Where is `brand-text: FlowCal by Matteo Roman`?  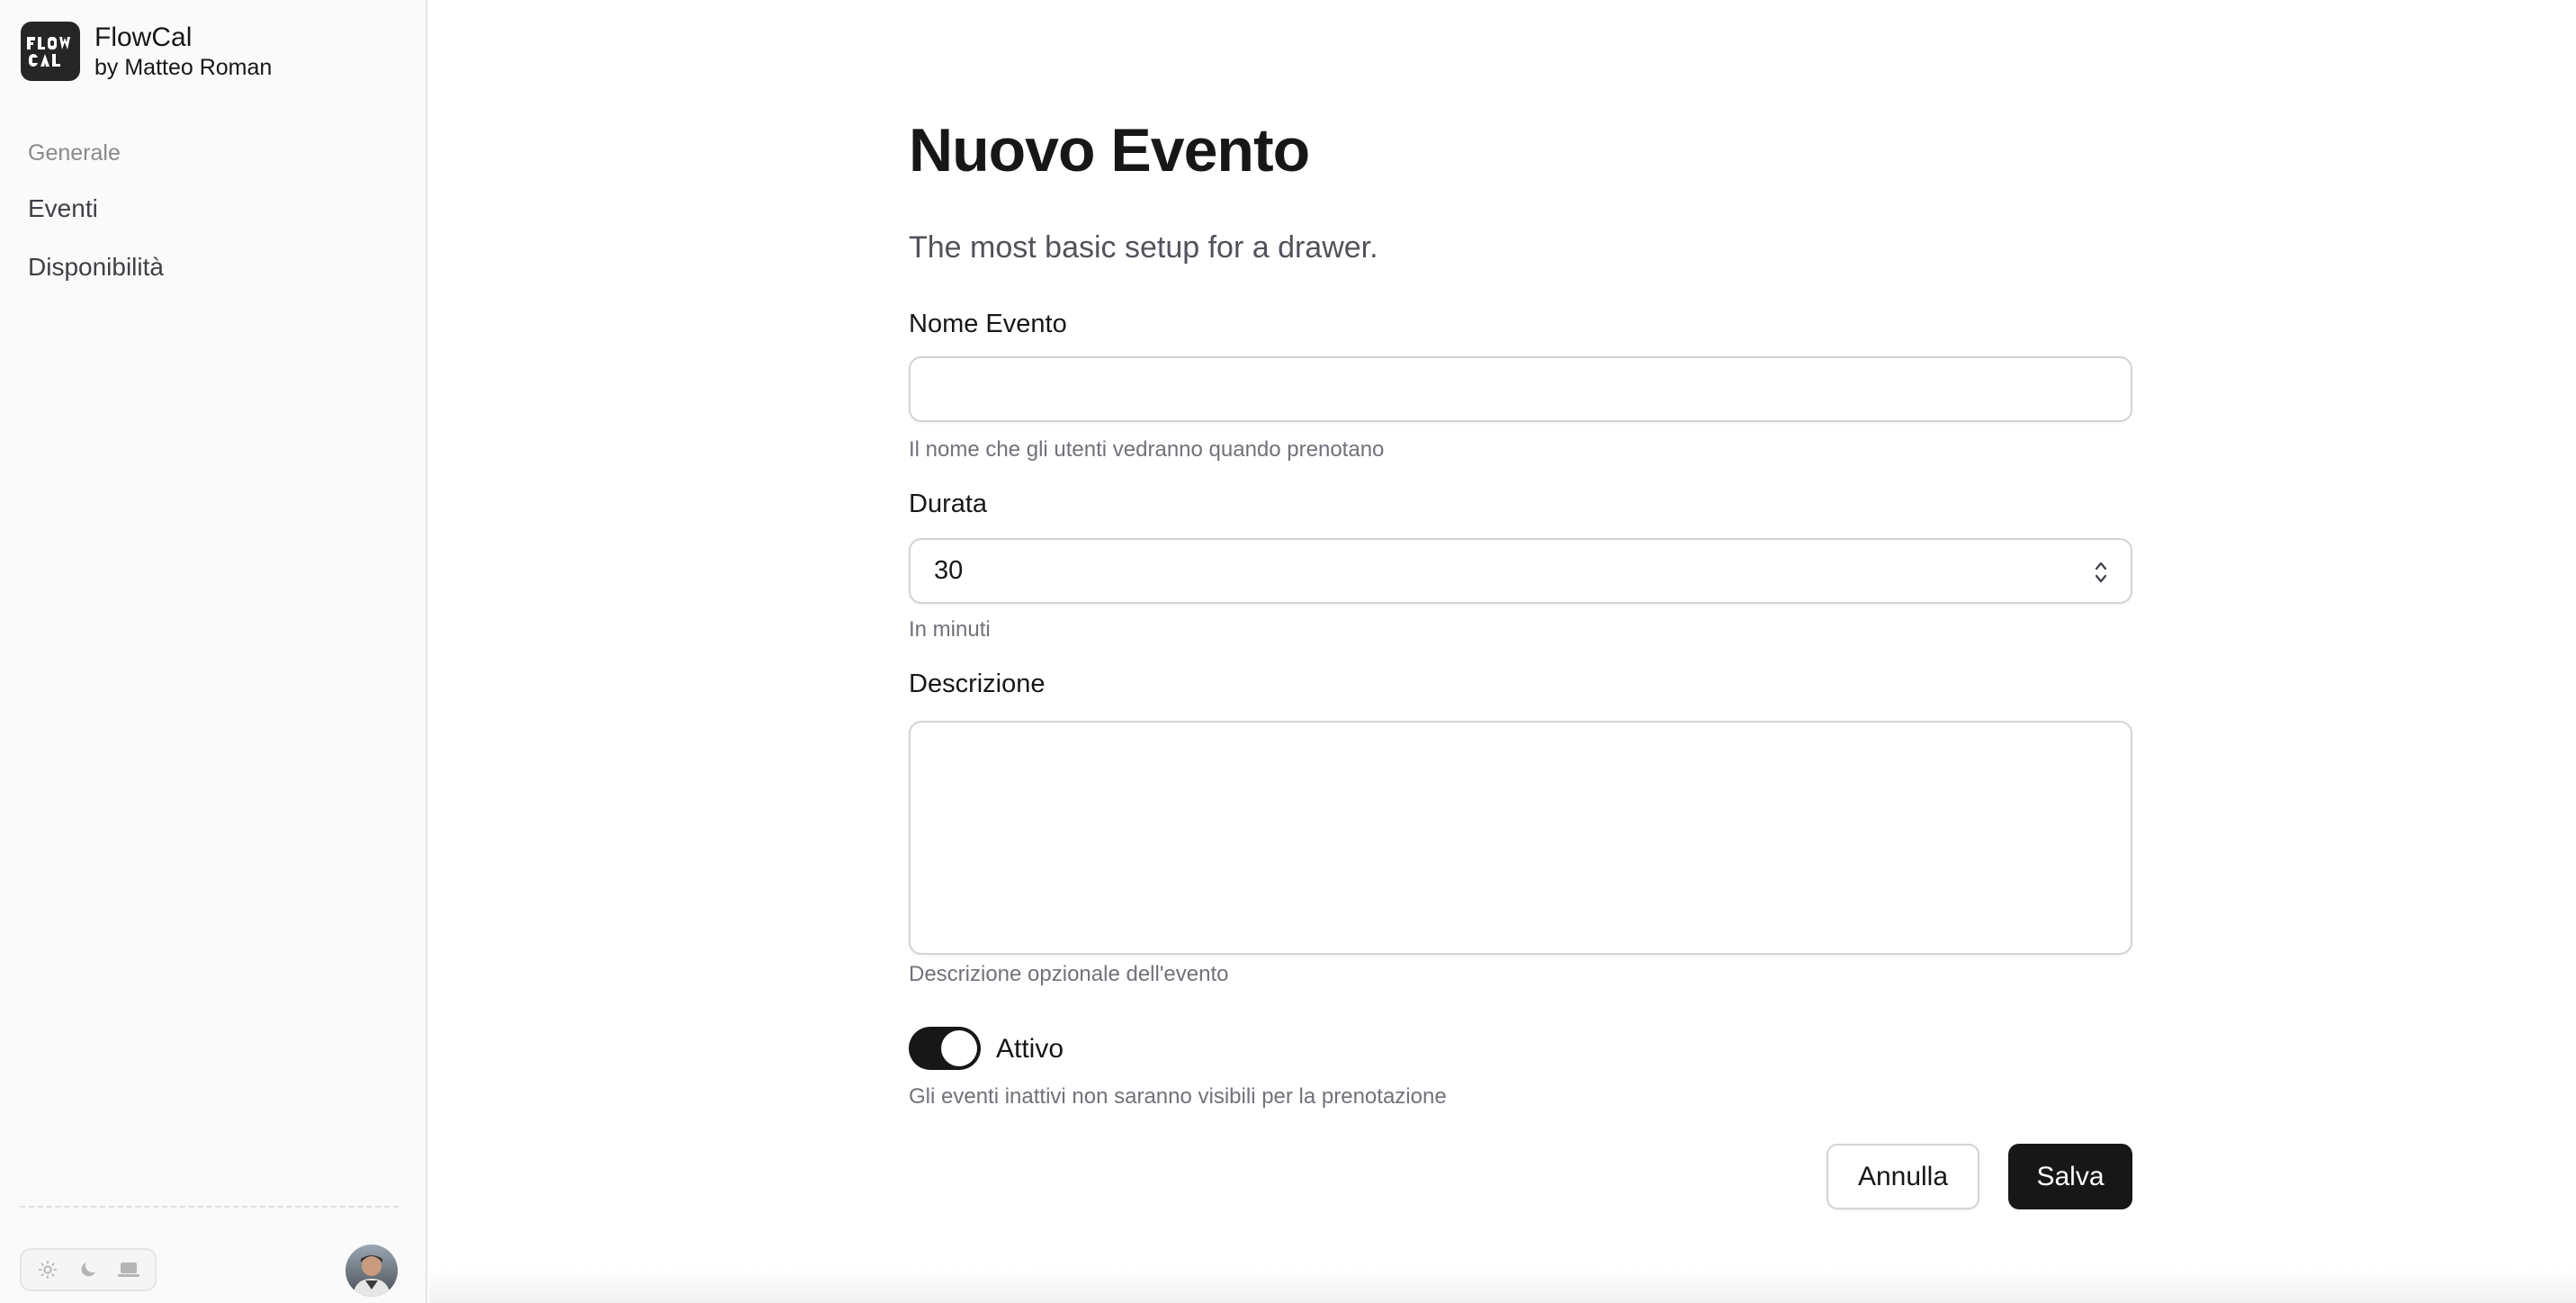
brand-text: FlowCal by Matteo Roman is located at coordinates (183, 51).